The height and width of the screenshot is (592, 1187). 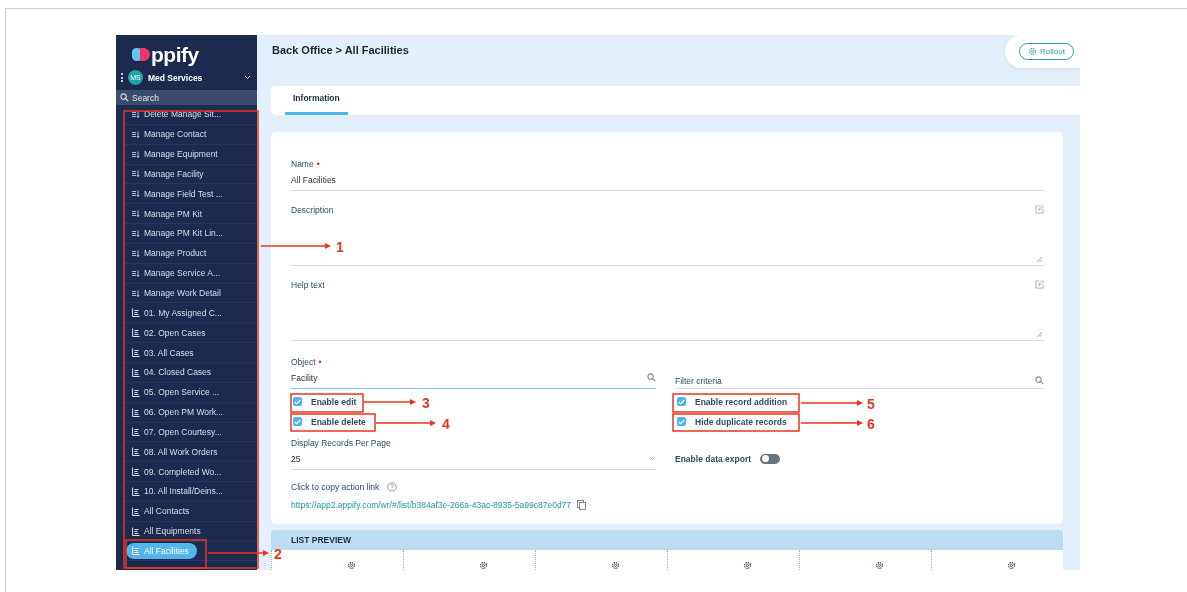 I want to click on field-label: Object, so click(x=303, y=361).